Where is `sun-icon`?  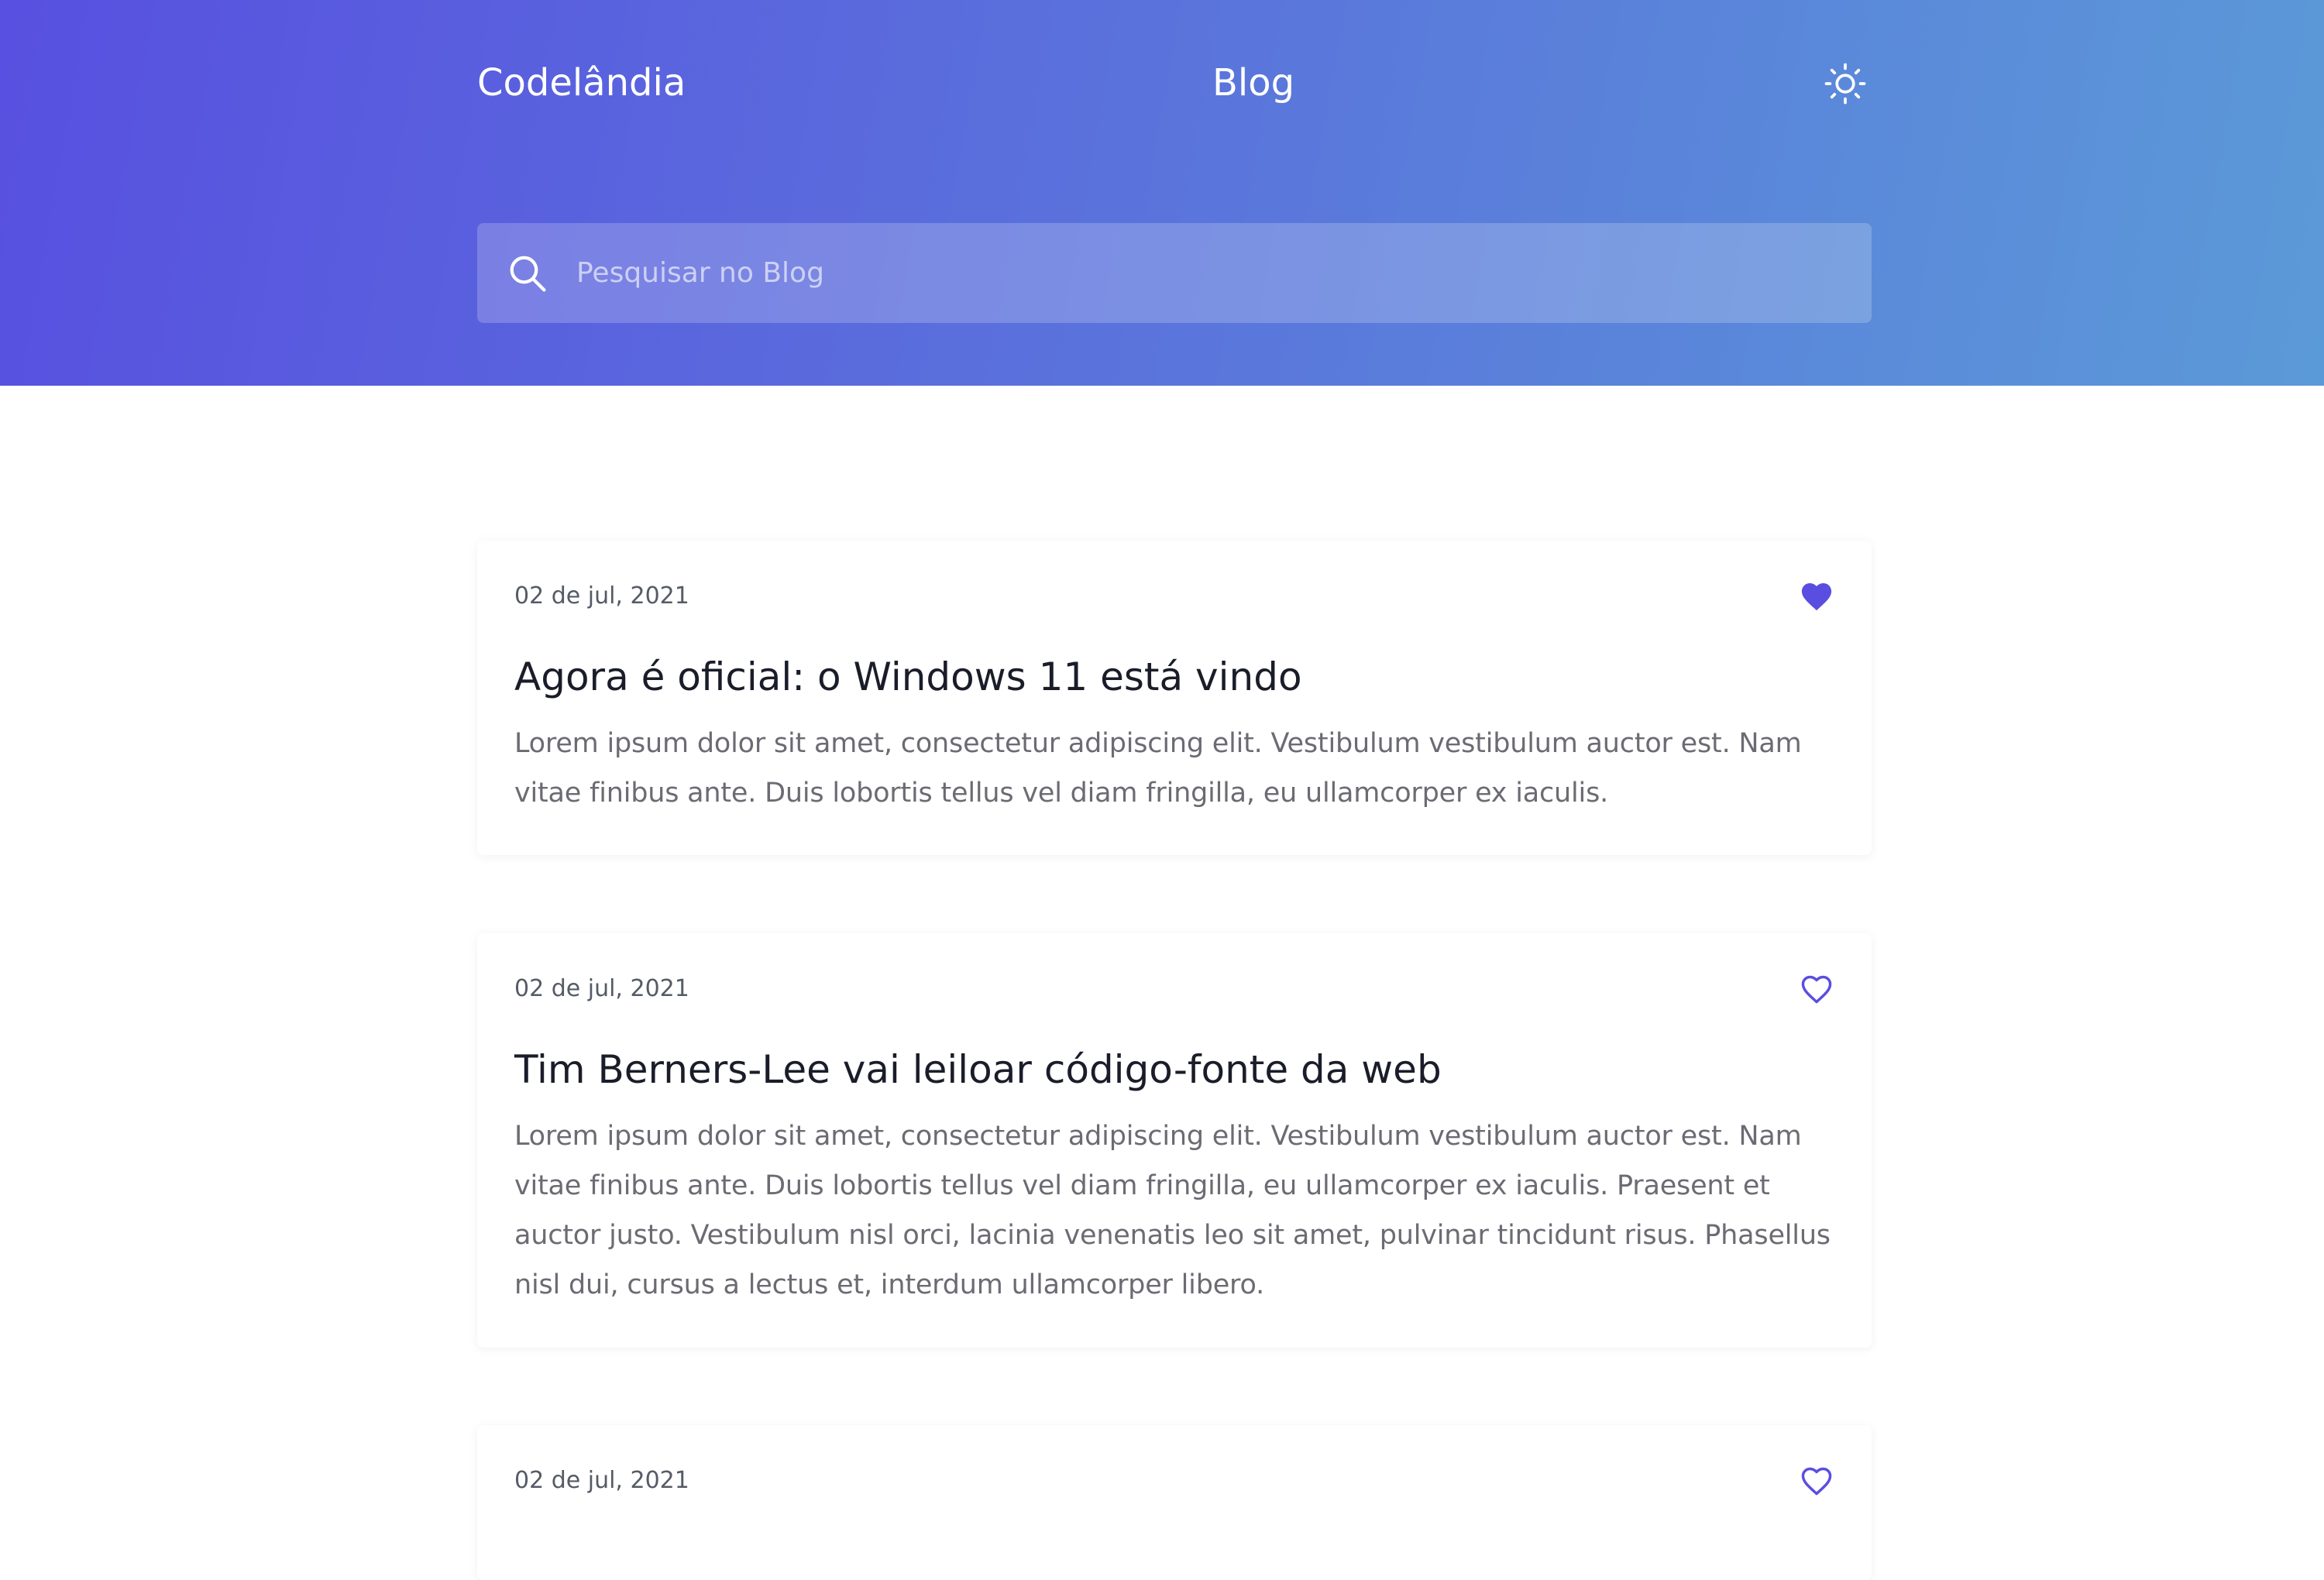 sun-icon is located at coordinates (1845, 83).